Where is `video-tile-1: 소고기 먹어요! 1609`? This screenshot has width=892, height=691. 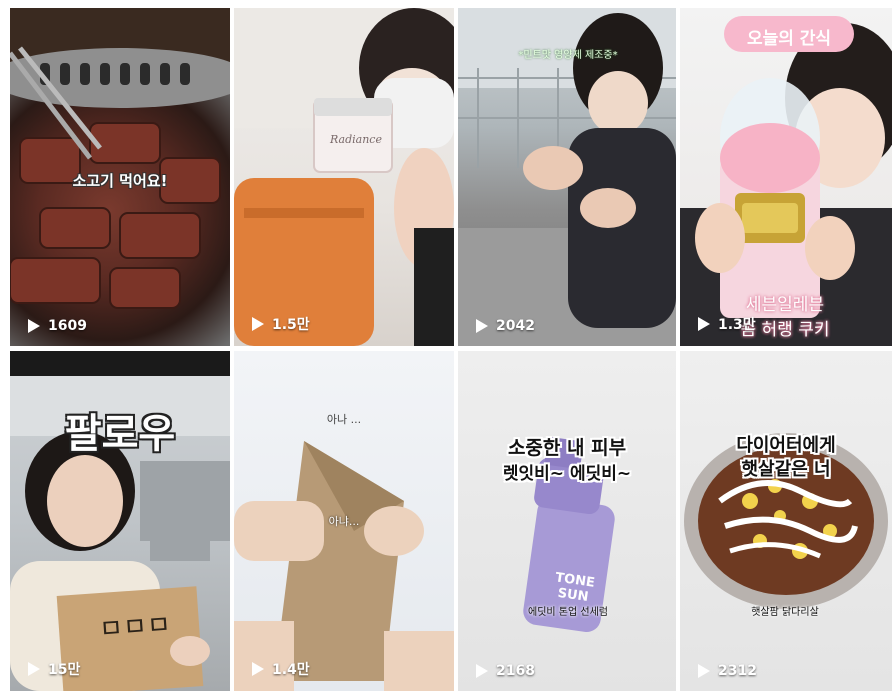
video-tile-1: 소고기 먹어요! 1609 is located at coordinates (120, 177).